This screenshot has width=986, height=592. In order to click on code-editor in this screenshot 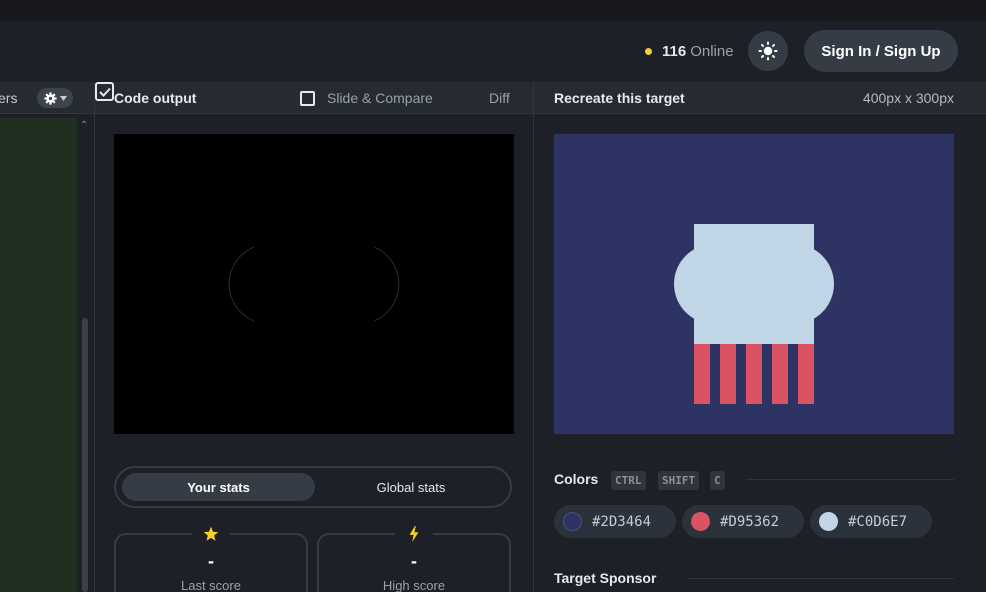, I will do `click(38, 355)`.